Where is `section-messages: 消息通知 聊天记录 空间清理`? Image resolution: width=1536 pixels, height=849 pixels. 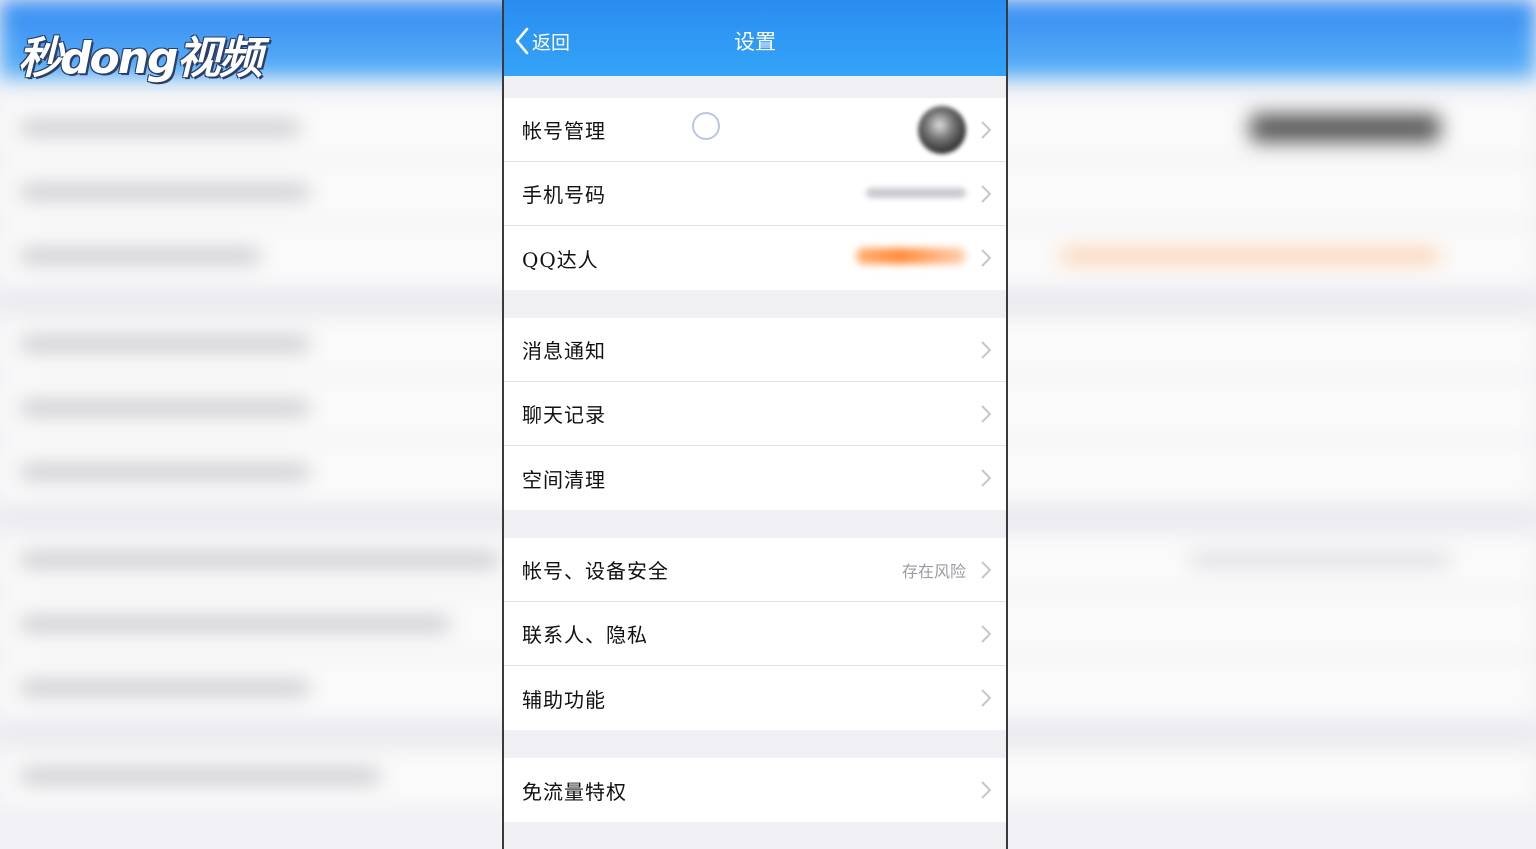
section-messages: 消息通知 聊天记录 空间清理 is located at coordinates (755, 414).